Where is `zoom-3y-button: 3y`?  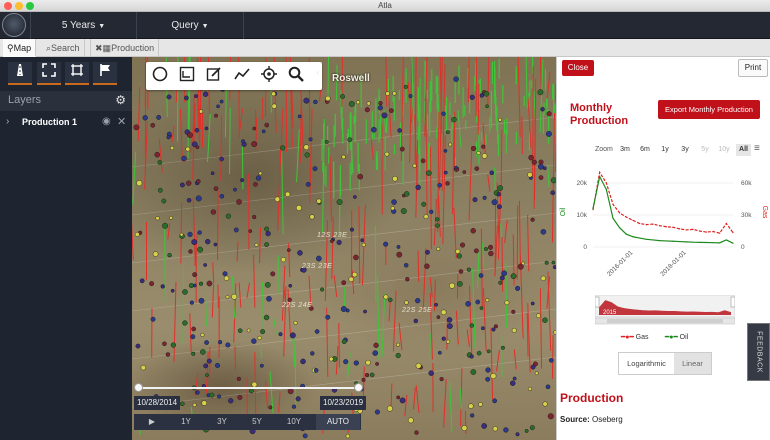 zoom-3y-button: 3y is located at coordinates (685, 150).